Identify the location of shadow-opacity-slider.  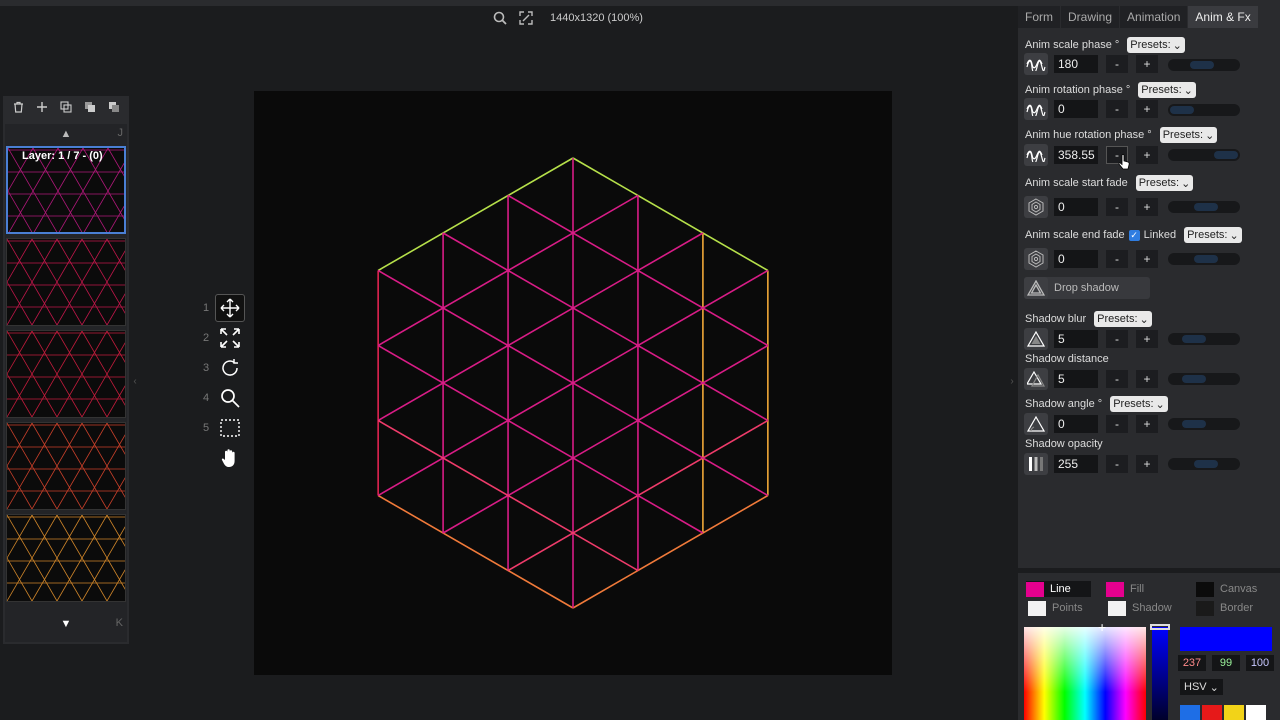
(1204, 464).